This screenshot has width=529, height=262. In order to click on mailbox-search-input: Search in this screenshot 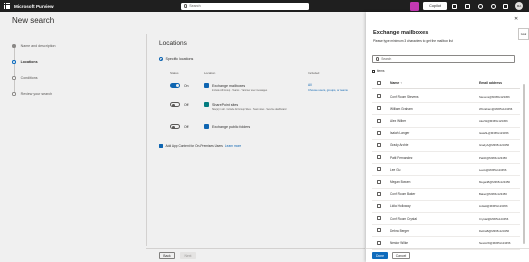, I will do `click(443, 59)`.